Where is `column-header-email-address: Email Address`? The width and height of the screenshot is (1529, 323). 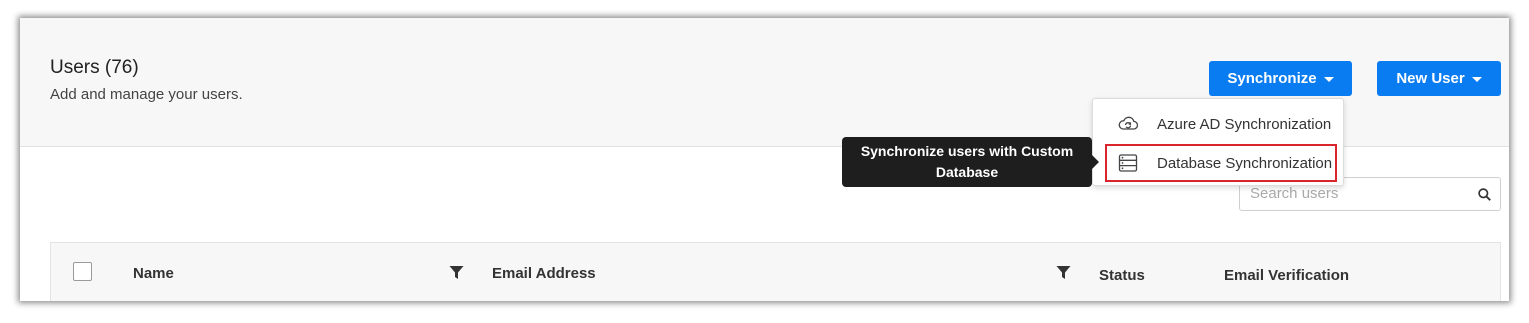 column-header-email-address: Email Address is located at coordinates (544, 273).